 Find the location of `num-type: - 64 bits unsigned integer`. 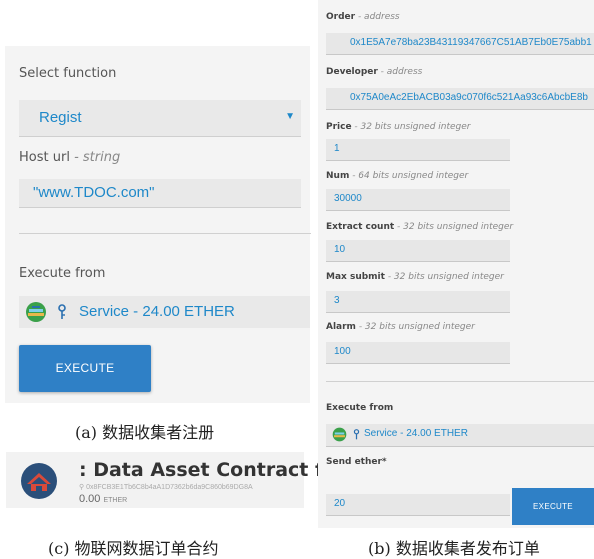

num-type: - 64 bits unsigned integer is located at coordinates (409, 176).